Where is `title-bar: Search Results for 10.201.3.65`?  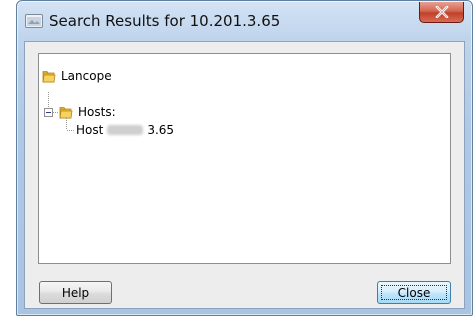 title-bar: Search Results for 10.201.3.65 is located at coordinates (244, 21).